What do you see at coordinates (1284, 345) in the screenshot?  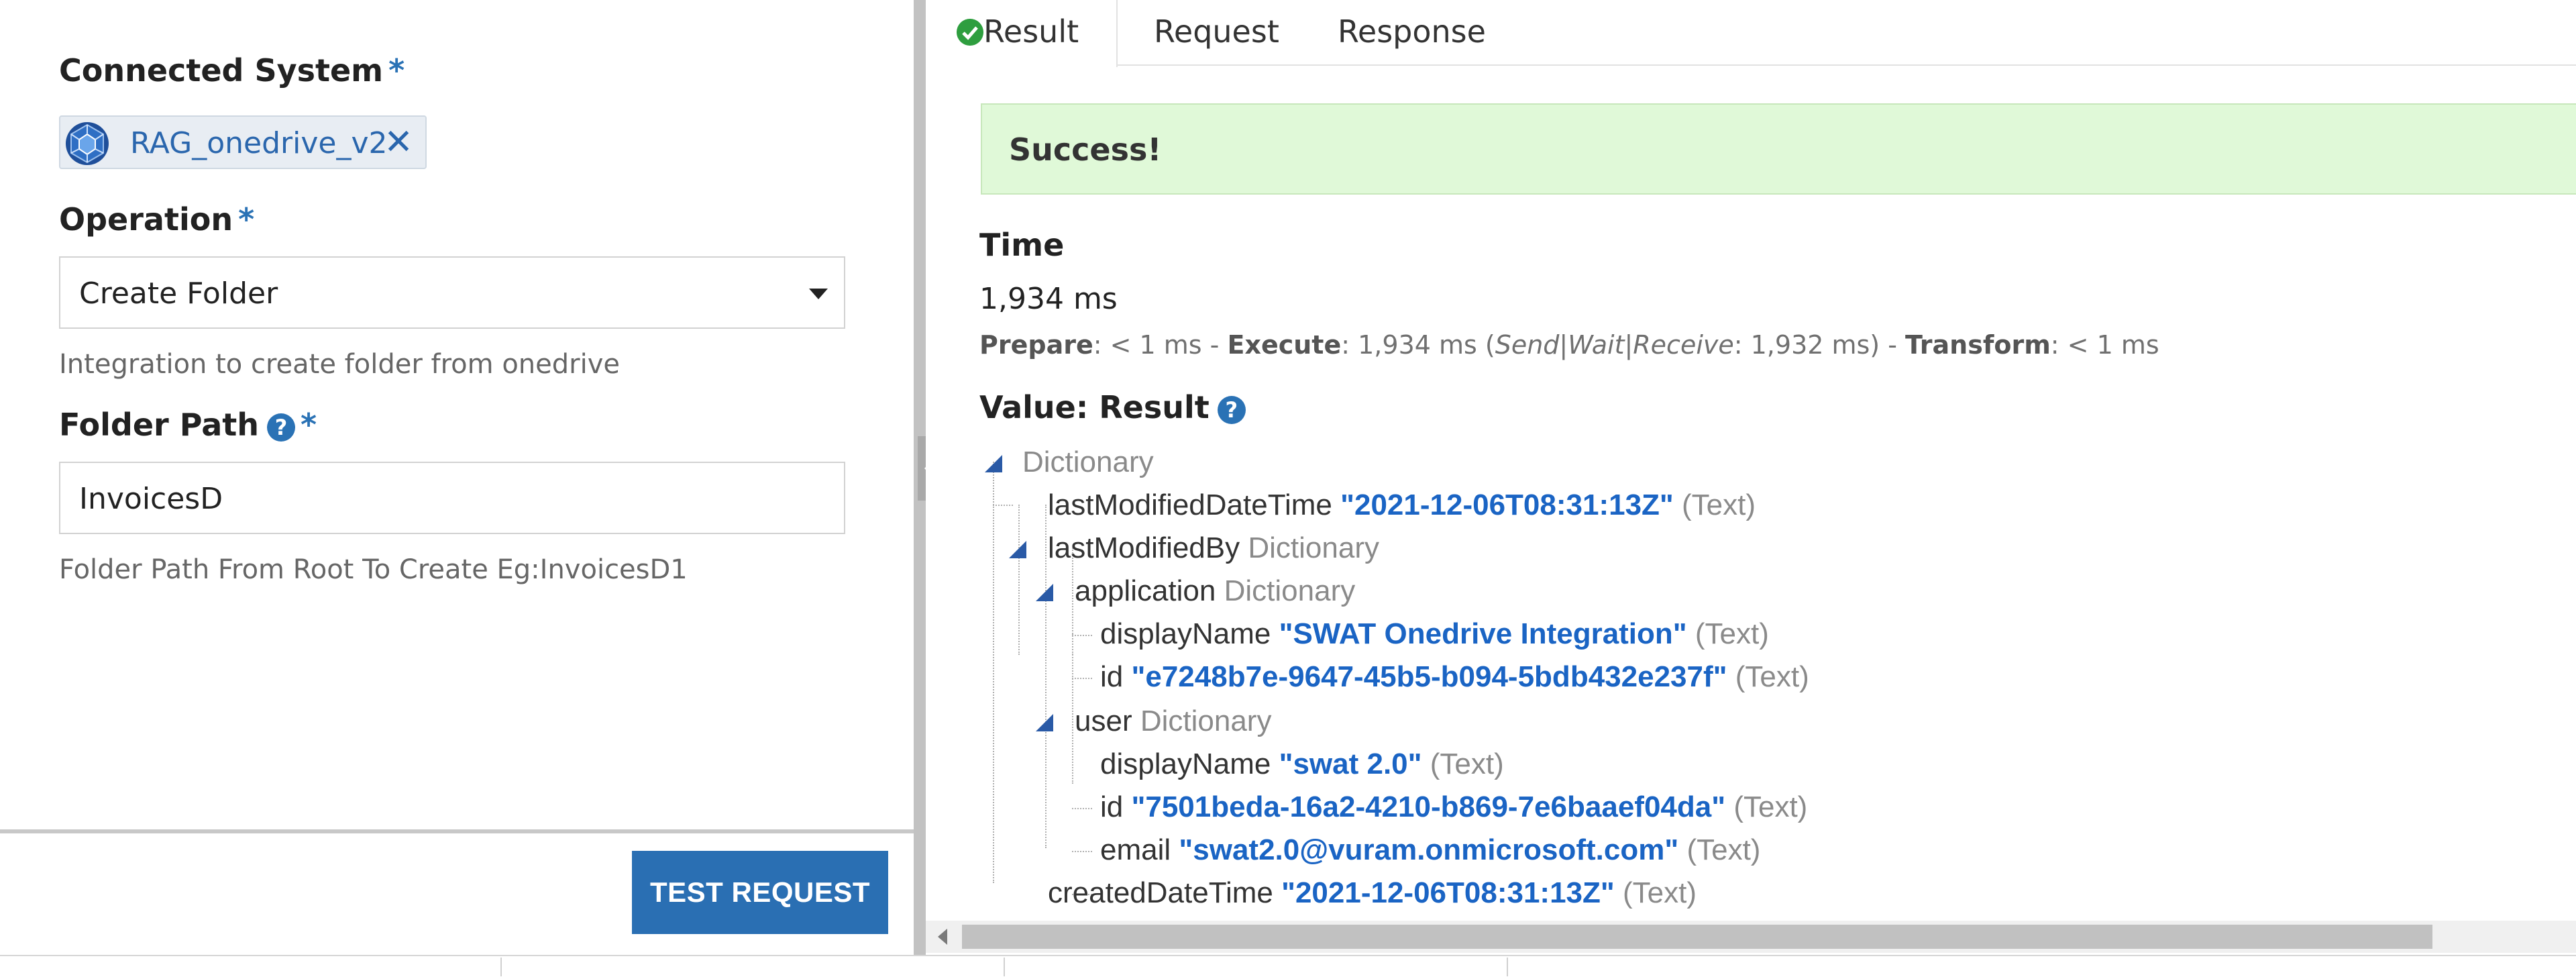 I see `execute-label: Execute` at bounding box center [1284, 345].